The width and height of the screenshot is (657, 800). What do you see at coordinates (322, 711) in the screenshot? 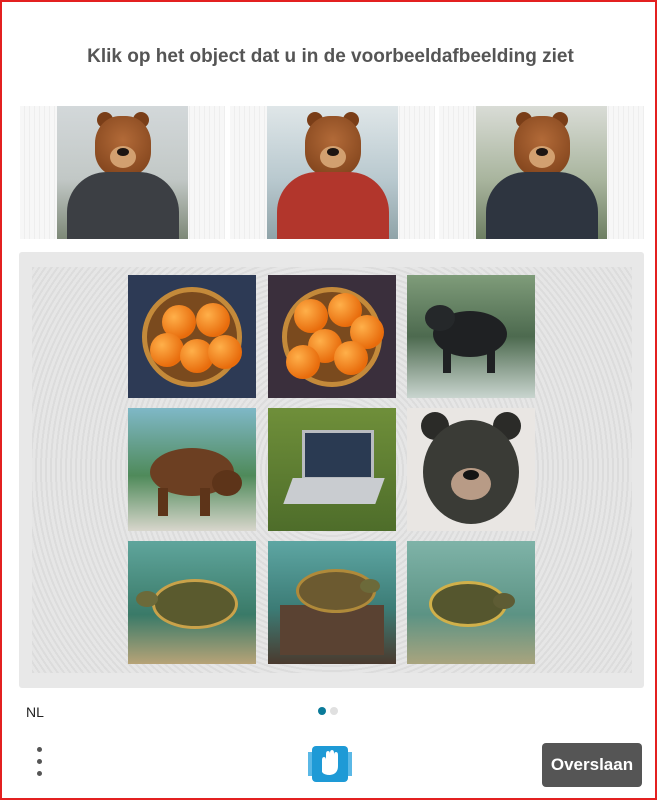
I see `page-dot-active` at bounding box center [322, 711].